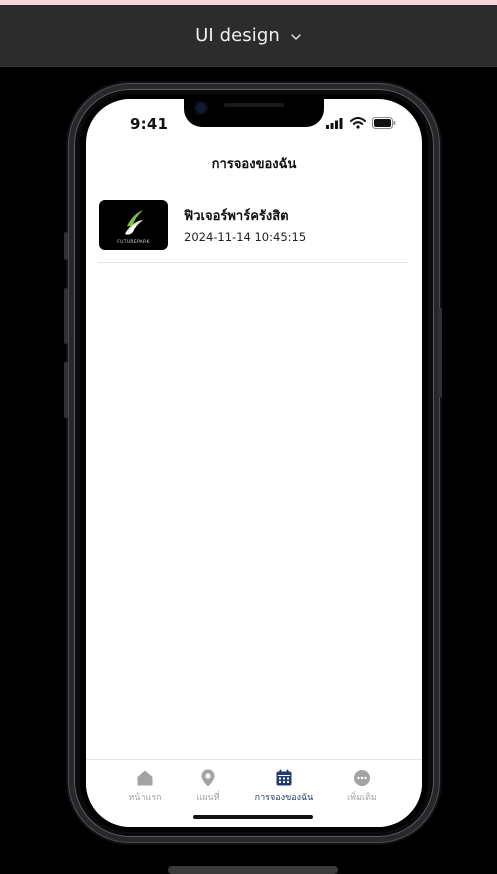 The width and height of the screenshot is (497, 874). I want to click on tab-my-bookings: การจองของฉัน, so click(284, 786).